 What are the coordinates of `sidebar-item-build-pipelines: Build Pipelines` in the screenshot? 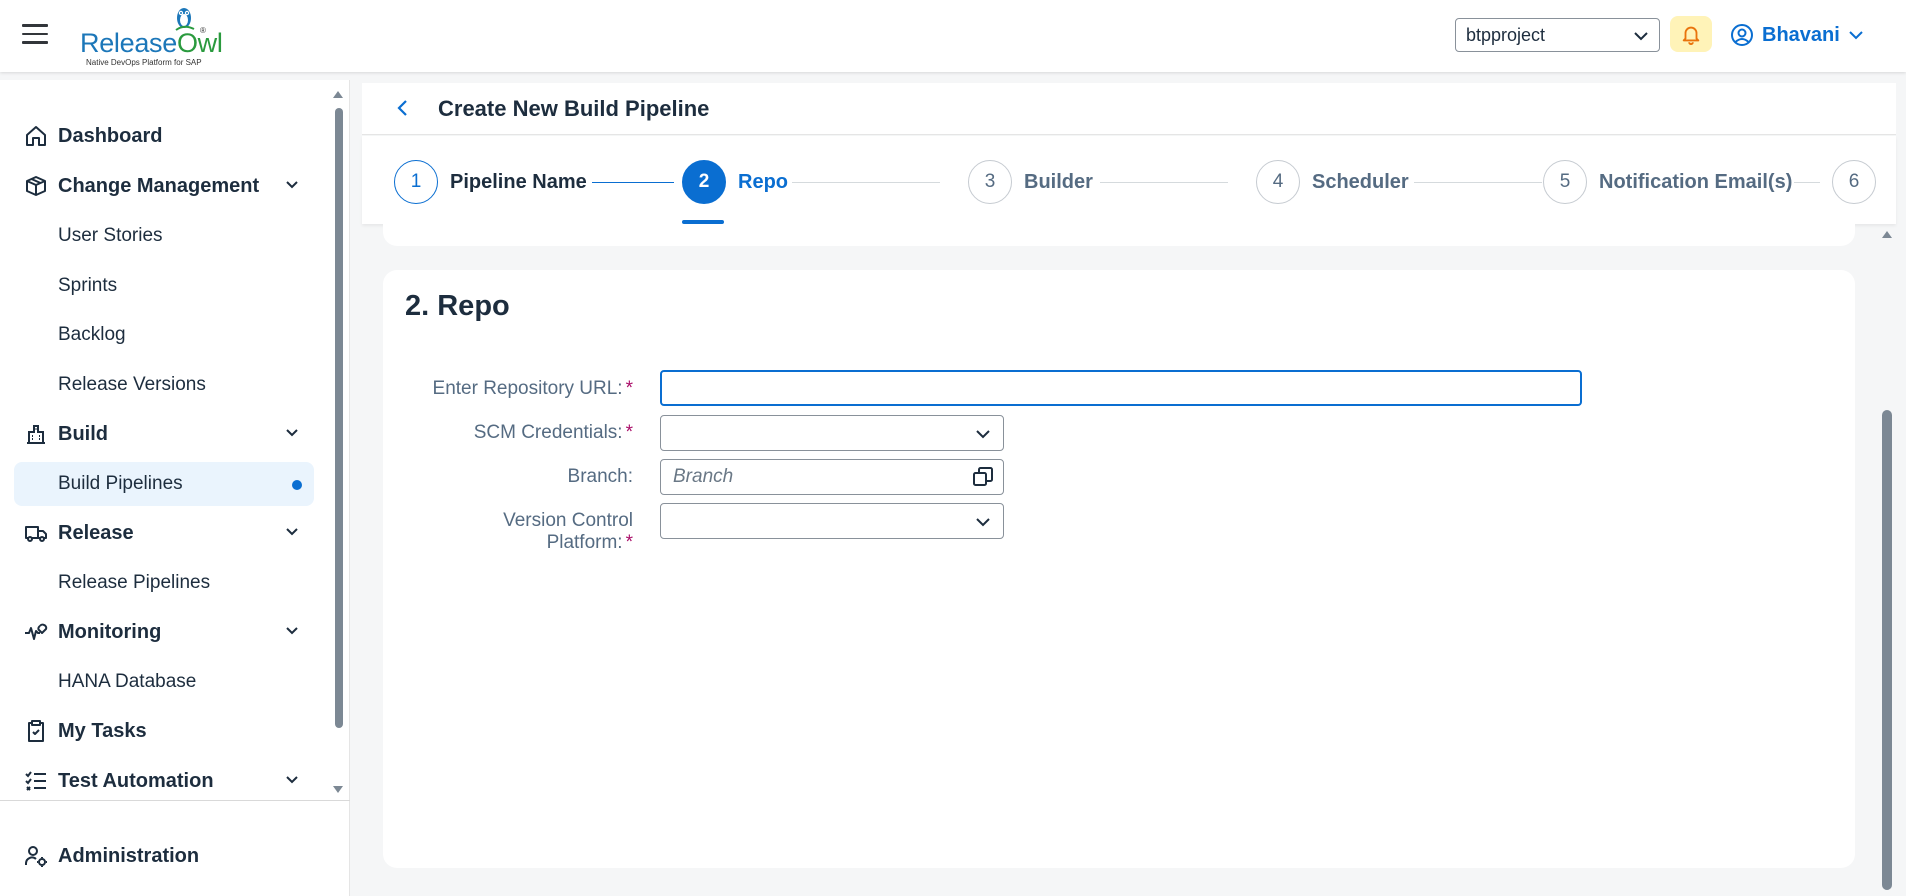 It's located at (164, 484).